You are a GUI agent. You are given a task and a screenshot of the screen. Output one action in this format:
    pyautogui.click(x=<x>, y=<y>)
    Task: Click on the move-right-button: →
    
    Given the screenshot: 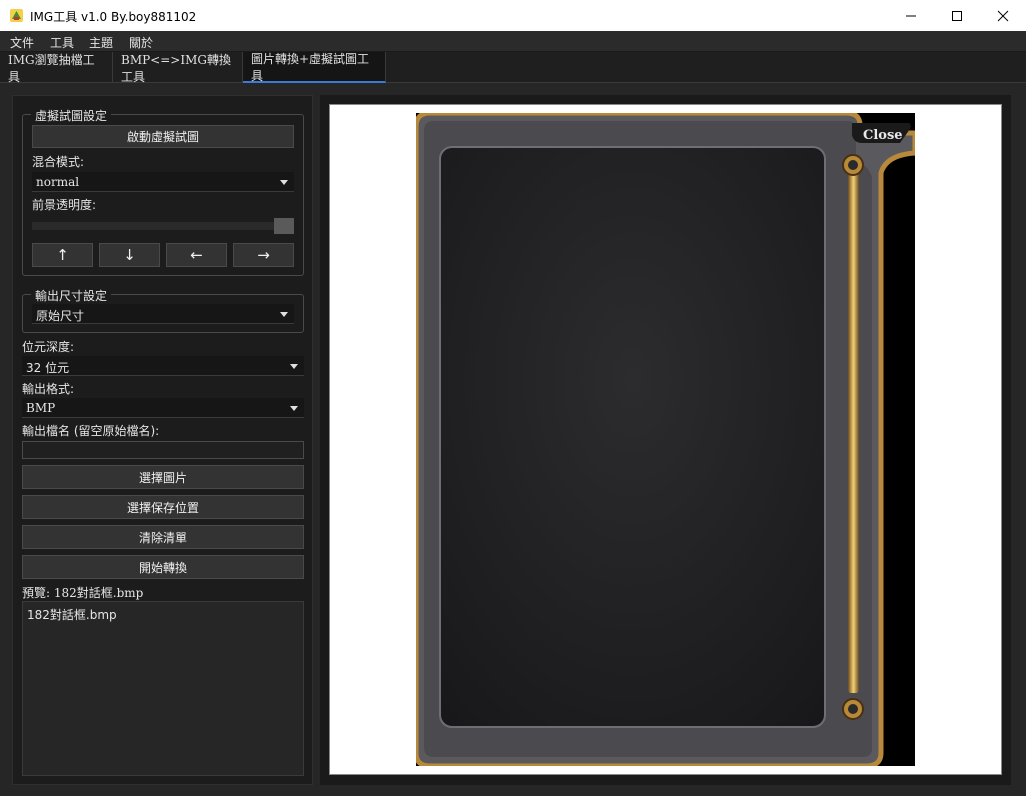 What is the action you would take?
    pyautogui.click(x=263, y=255)
    